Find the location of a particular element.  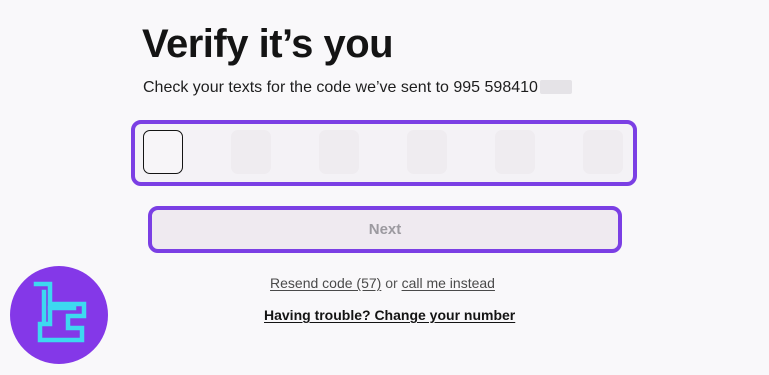

resend-code-link: Resend code (57) is located at coordinates (325, 283).